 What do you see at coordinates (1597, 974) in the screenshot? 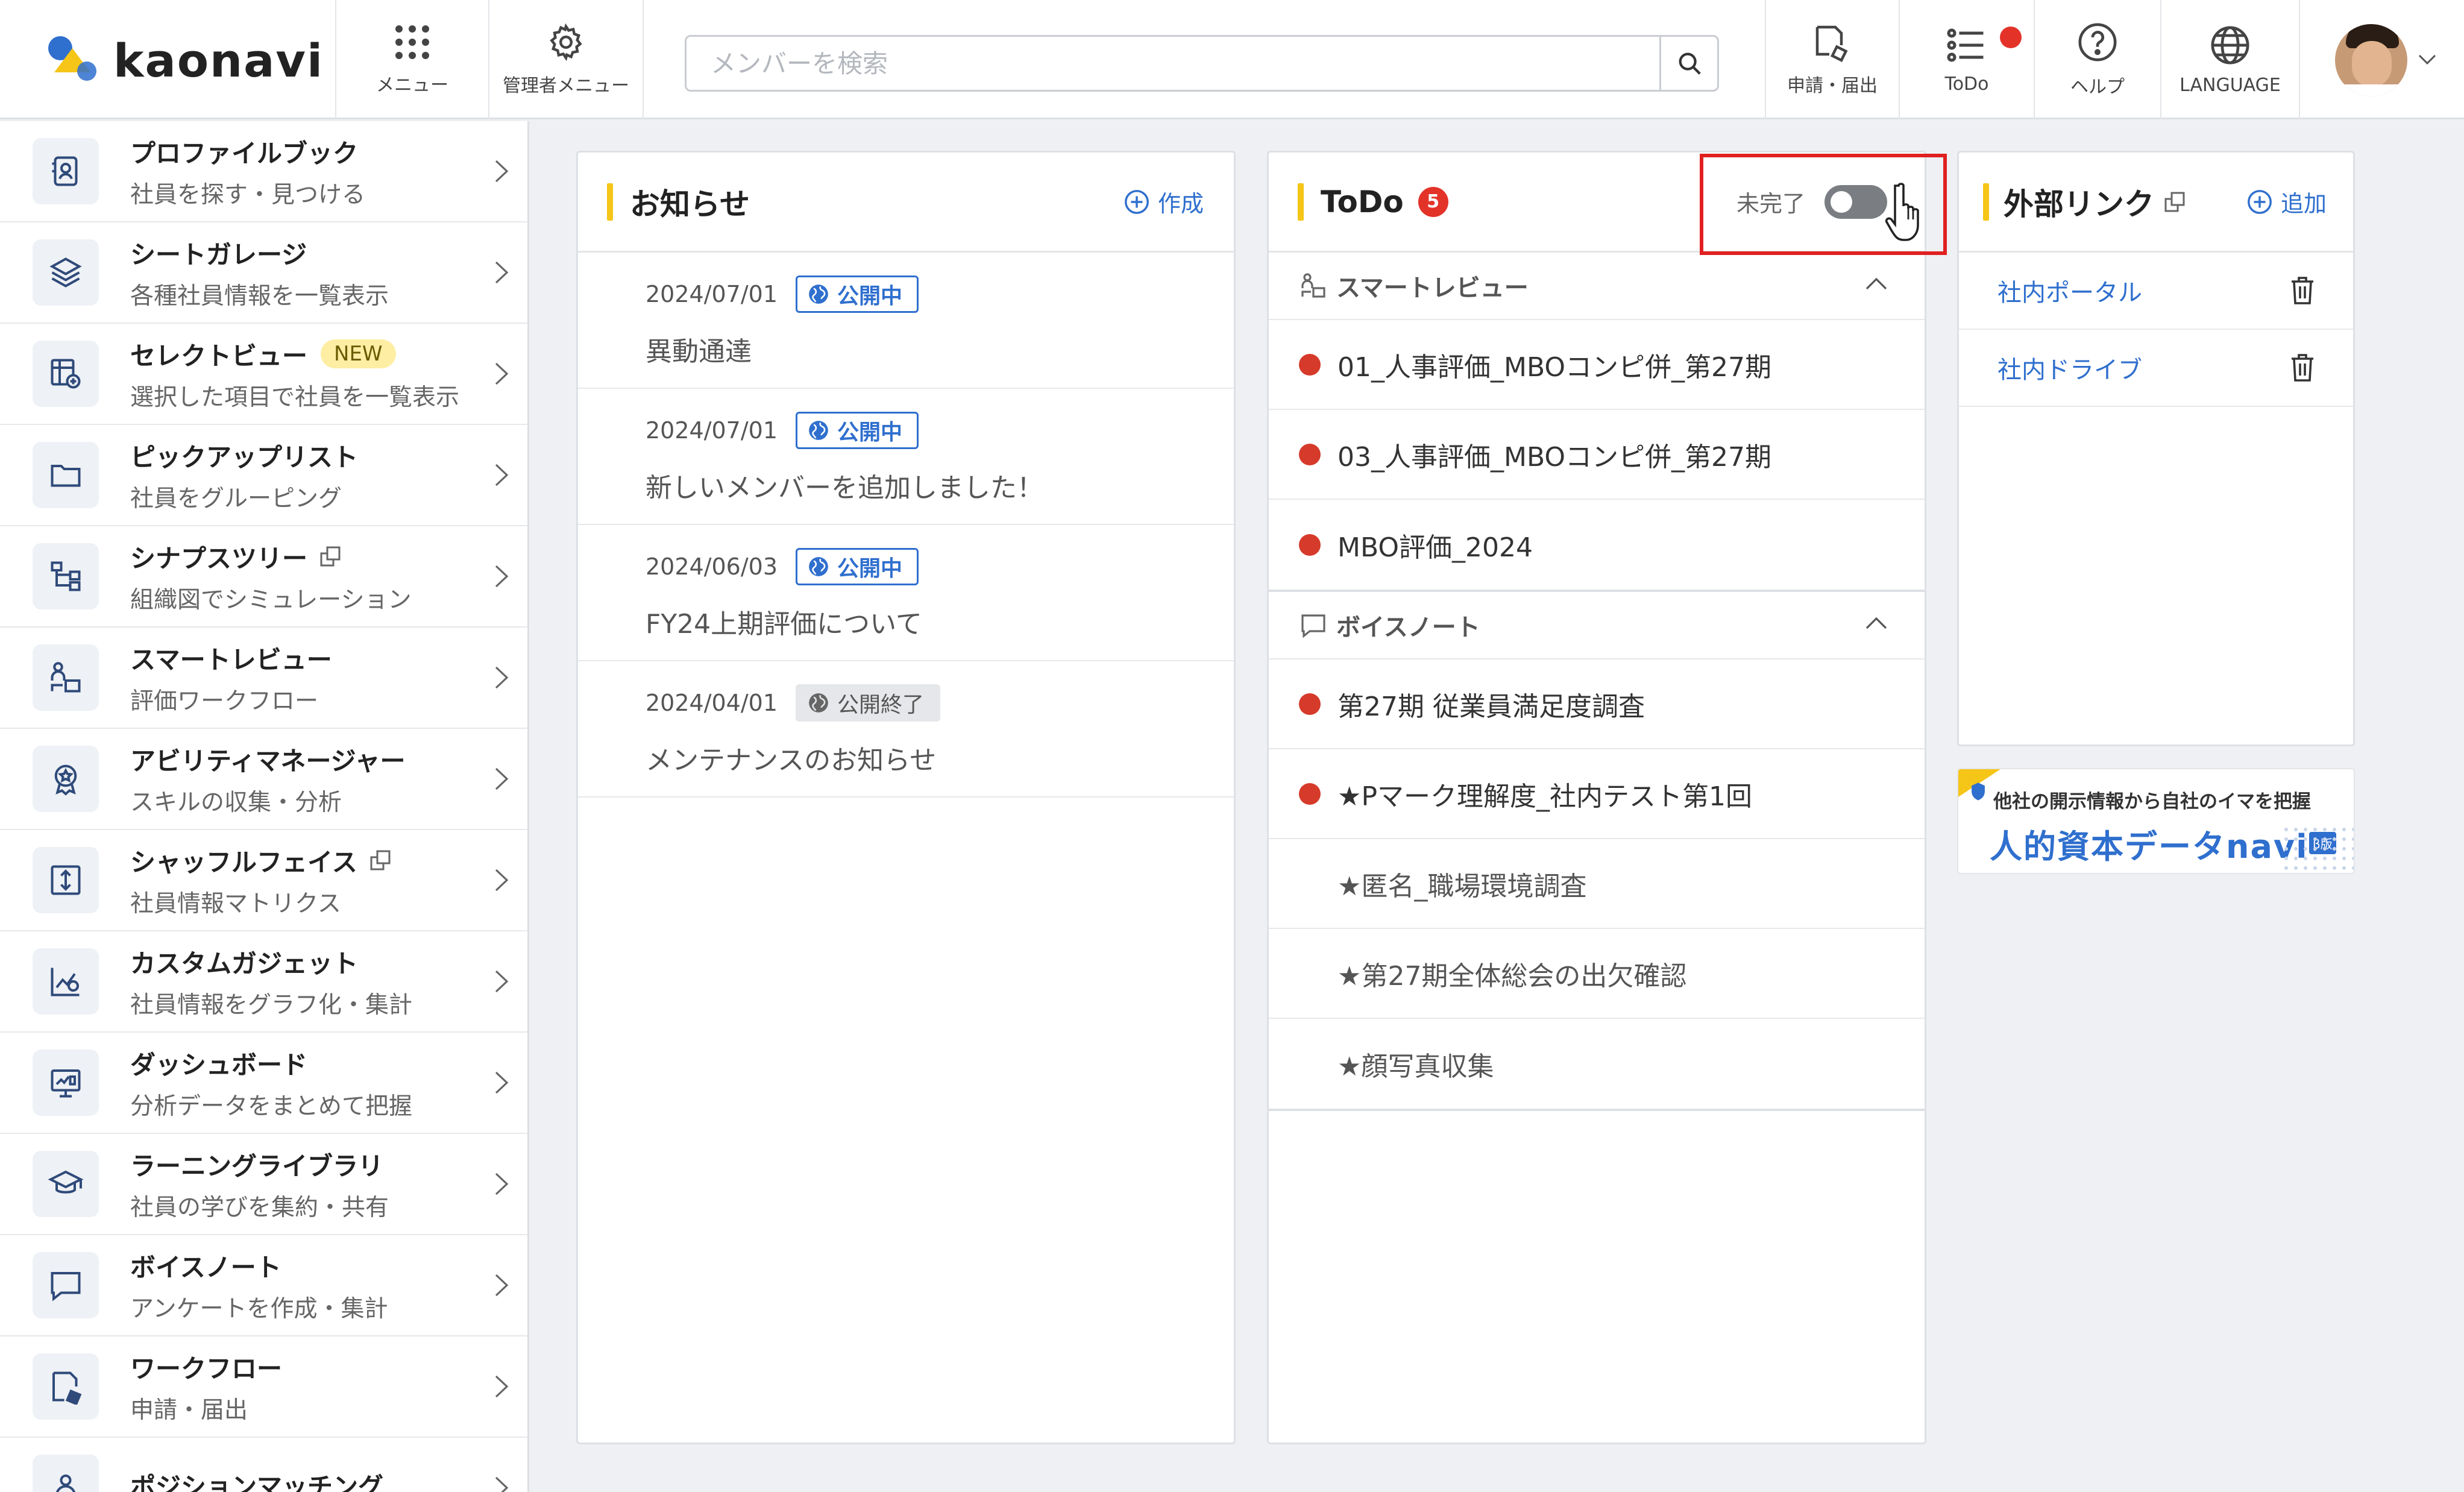
I see `todo-item: ★第27期全体総会の出欠確認` at bounding box center [1597, 974].